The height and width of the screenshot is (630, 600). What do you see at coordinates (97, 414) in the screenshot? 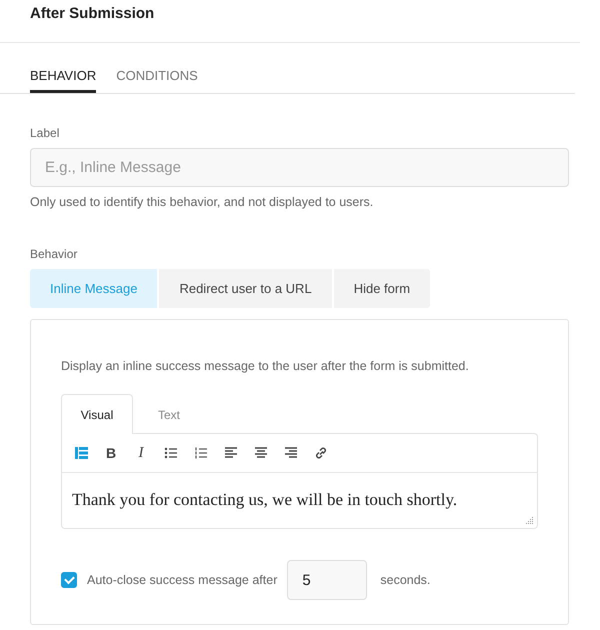
I see `editor-tab: Visual` at bounding box center [97, 414].